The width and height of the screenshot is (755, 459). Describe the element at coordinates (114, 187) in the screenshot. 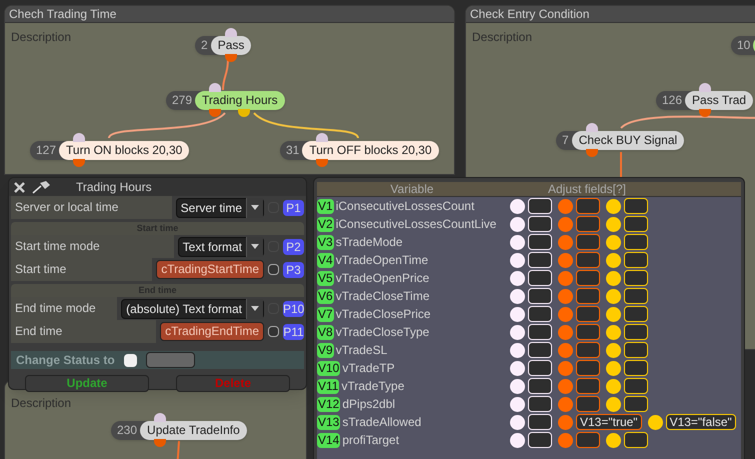

I see `dialog-title: Trading Hours` at that location.